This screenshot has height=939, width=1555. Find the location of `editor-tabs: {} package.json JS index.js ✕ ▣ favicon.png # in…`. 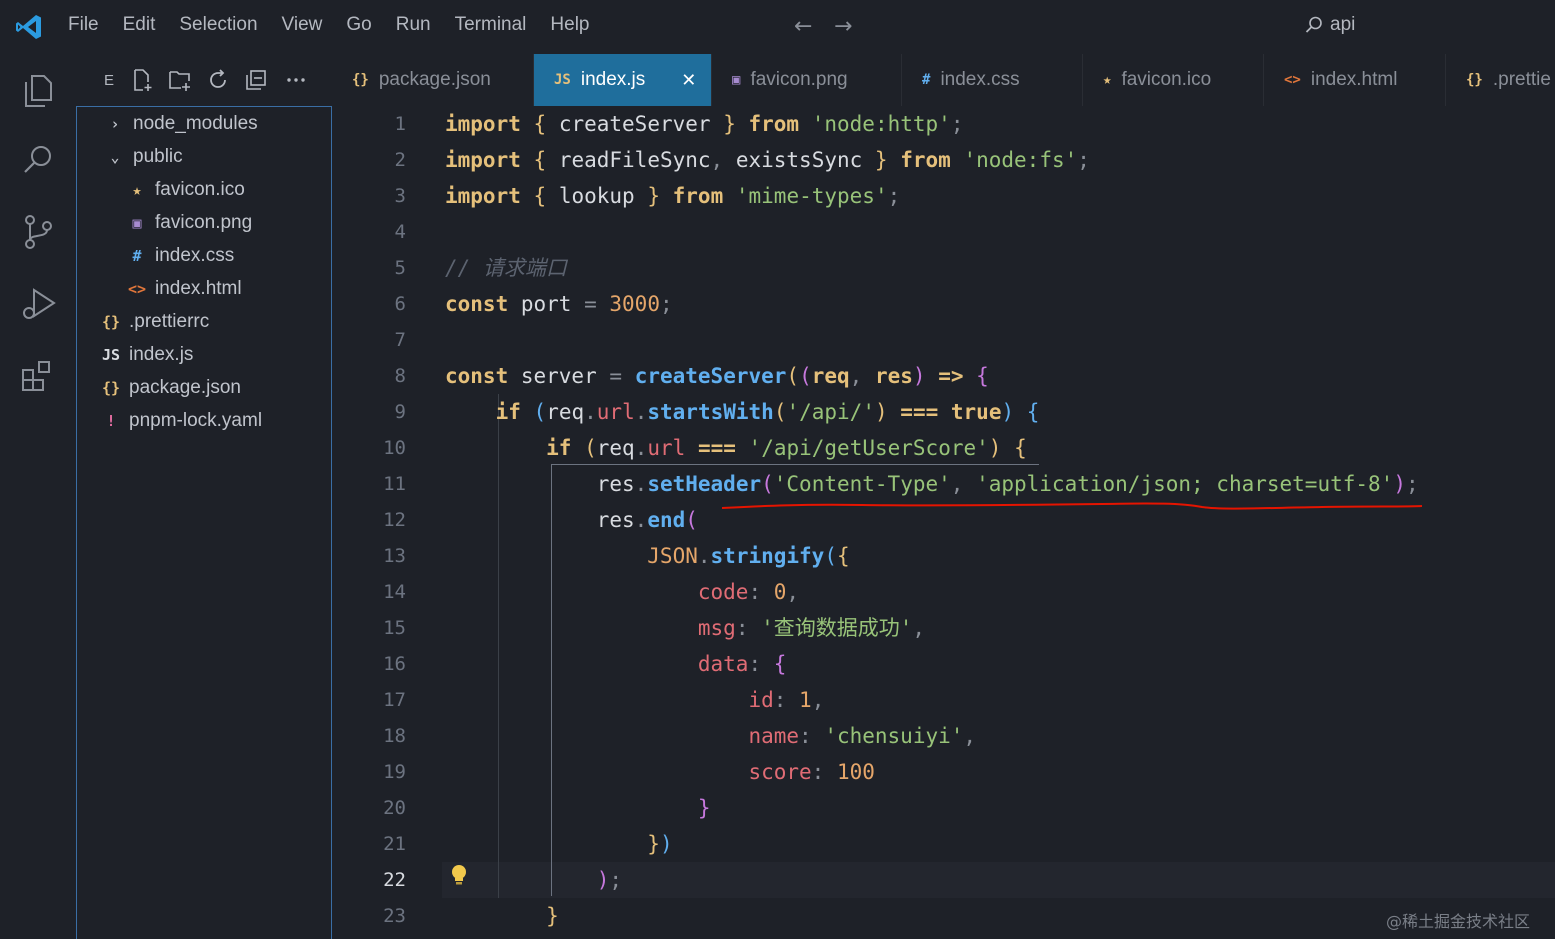

editor-tabs: {} package.json JS index.js ✕ ▣ favicon.png # in… is located at coordinates (943, 80).